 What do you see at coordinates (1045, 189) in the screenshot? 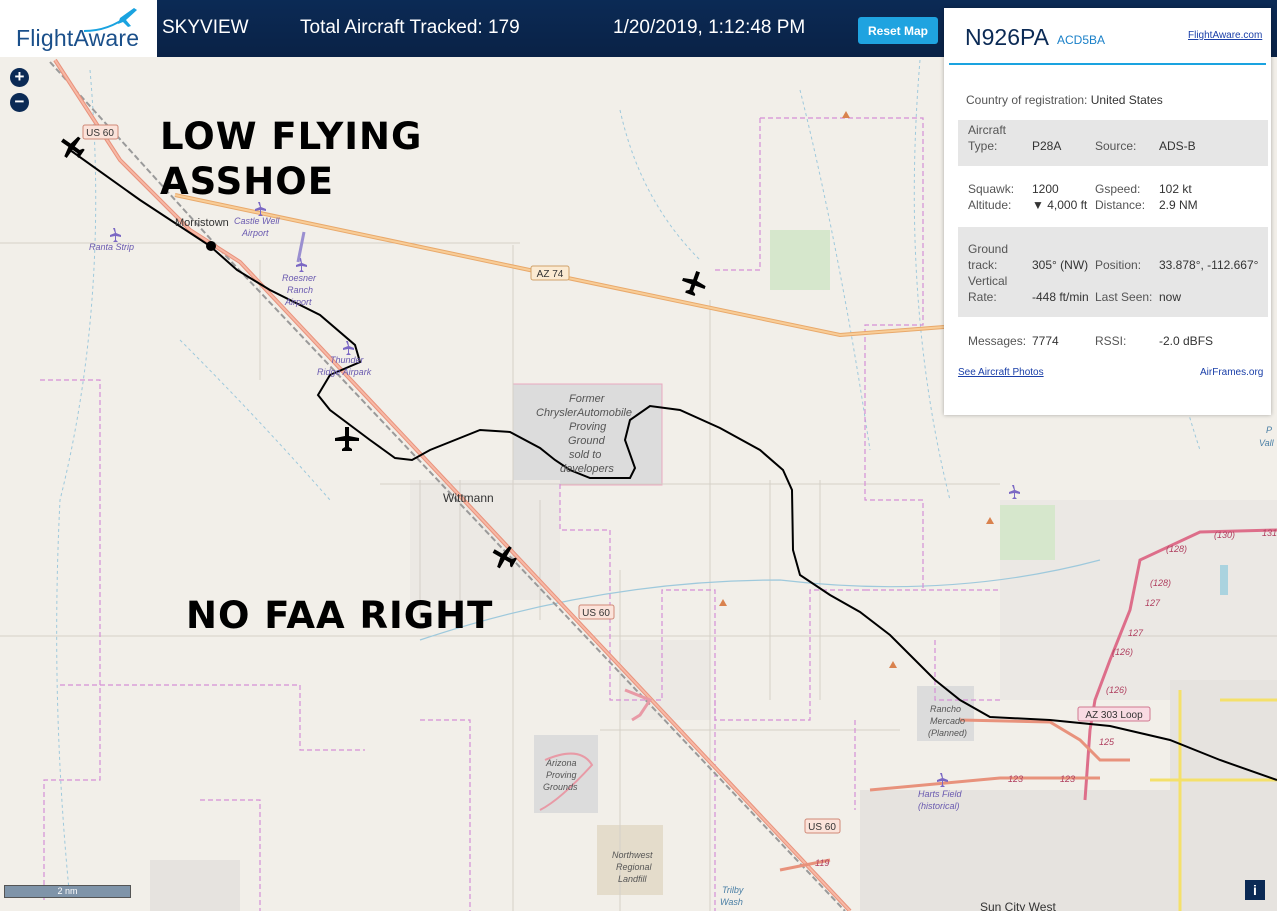
I see `squawk-value: 1200` at bounding box center [1045, 189].